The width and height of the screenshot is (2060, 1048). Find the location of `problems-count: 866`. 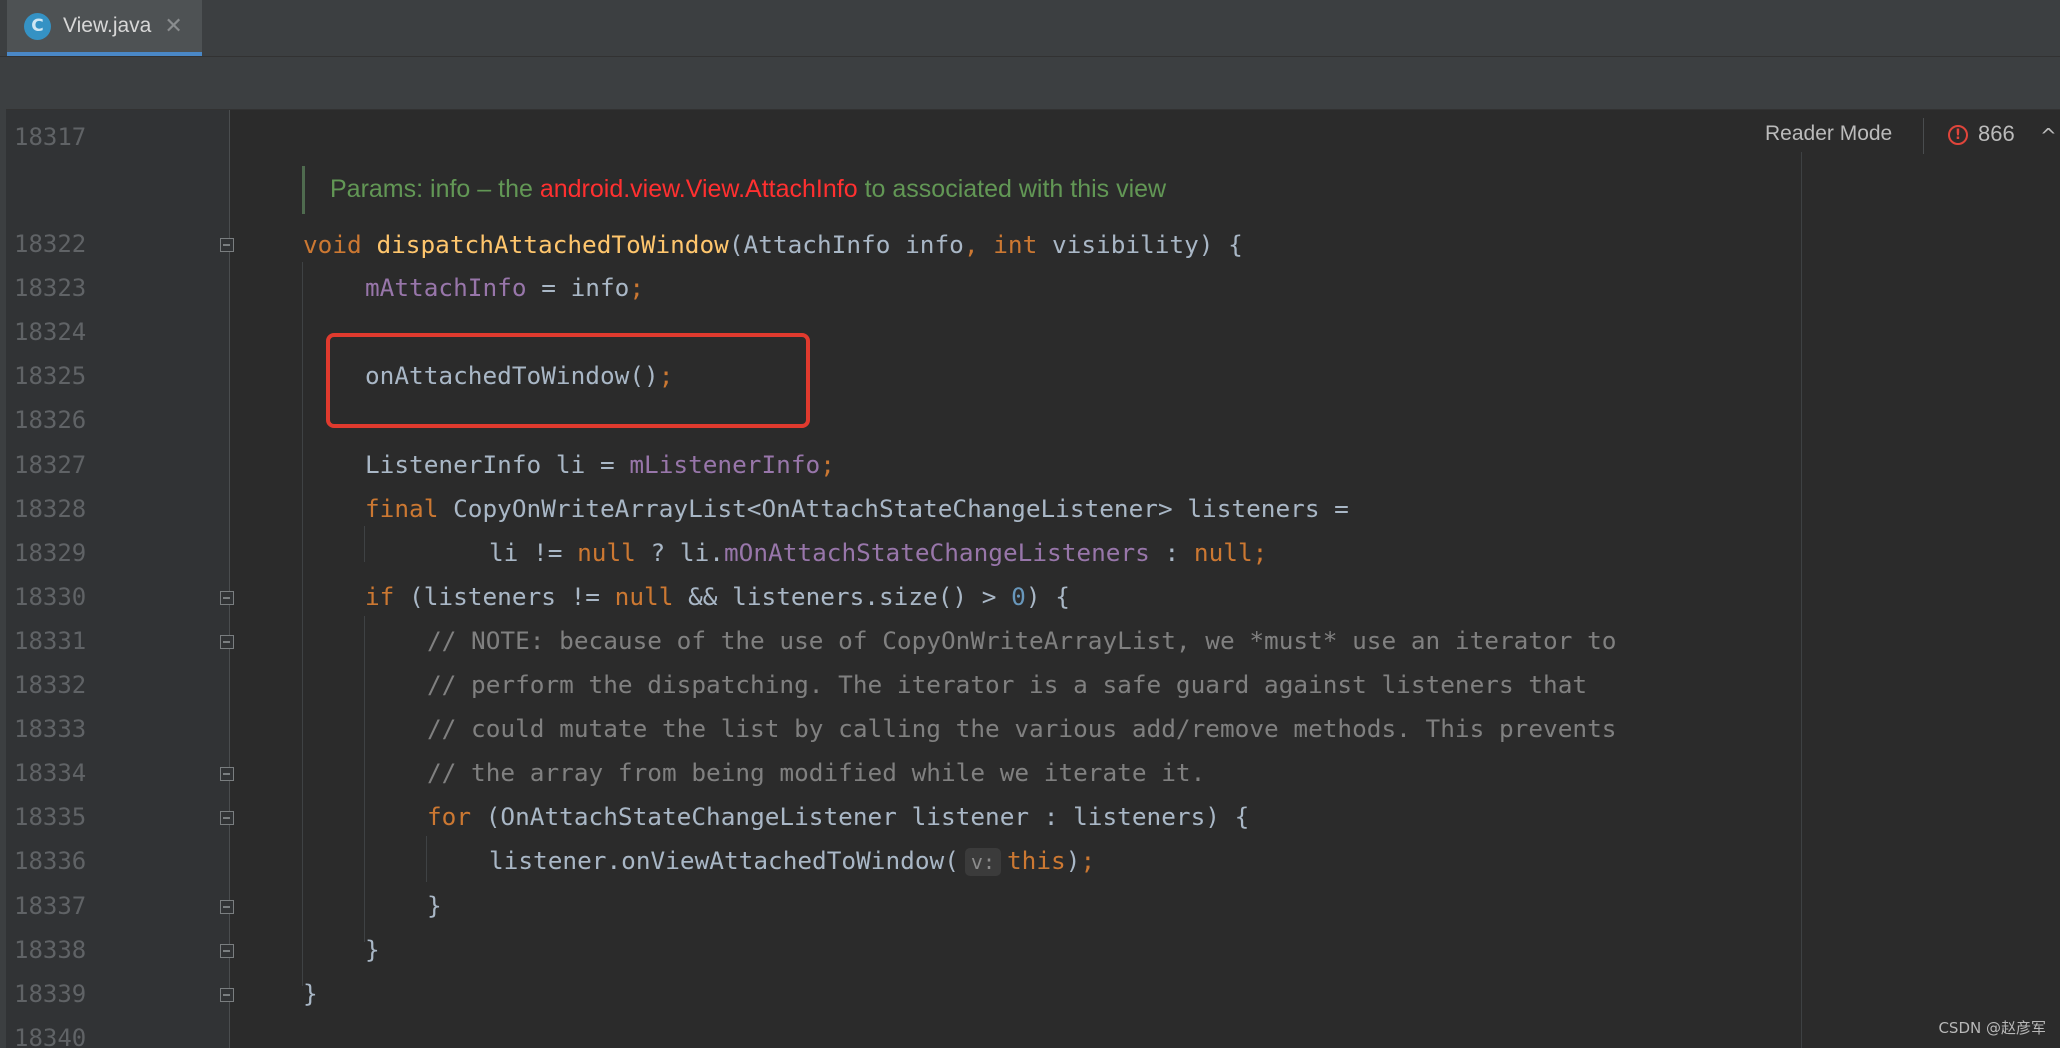

problems-count: 866 is located at coordinates (1996, 134).